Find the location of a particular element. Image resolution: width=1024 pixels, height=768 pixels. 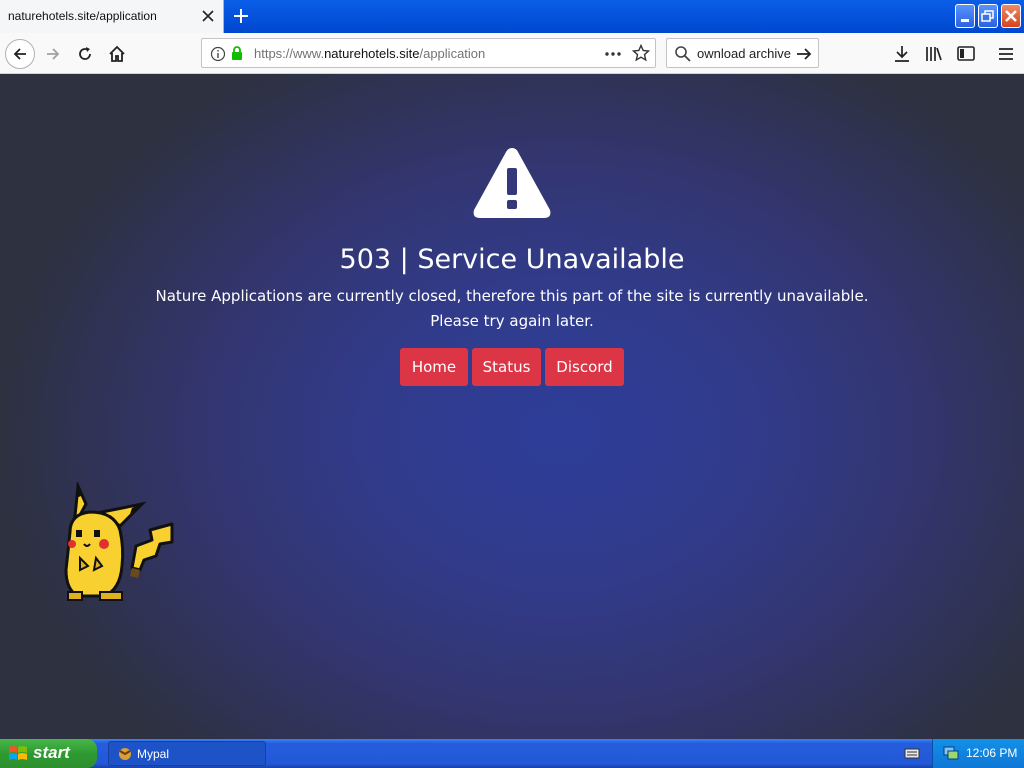

window-close-button is located at coordinates (1011, 16).